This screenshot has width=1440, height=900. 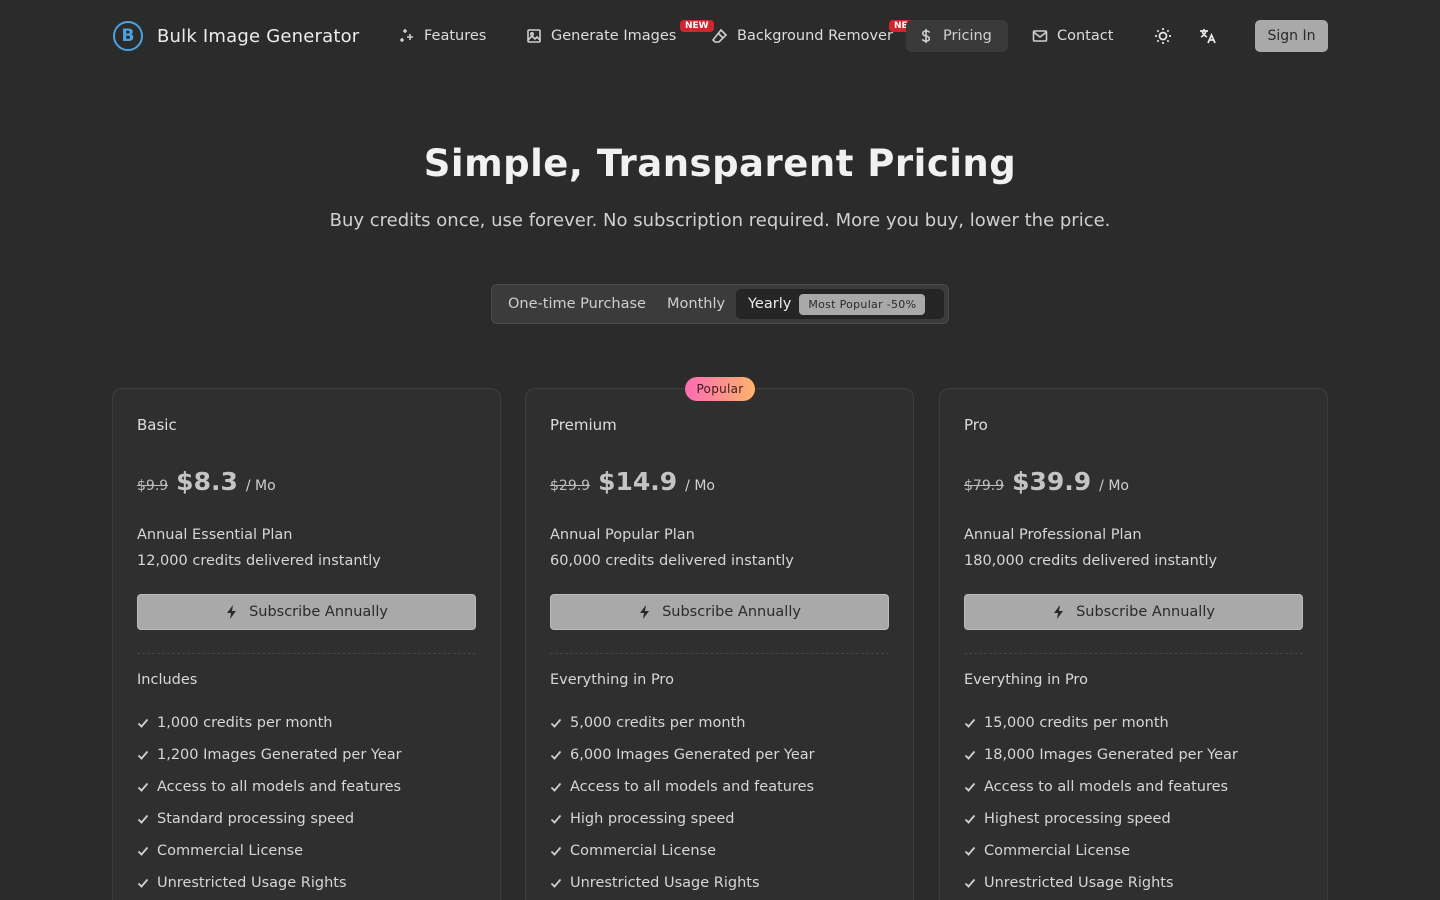 I want to click on nav-contact: Contact, so click(x=1072, y=36).